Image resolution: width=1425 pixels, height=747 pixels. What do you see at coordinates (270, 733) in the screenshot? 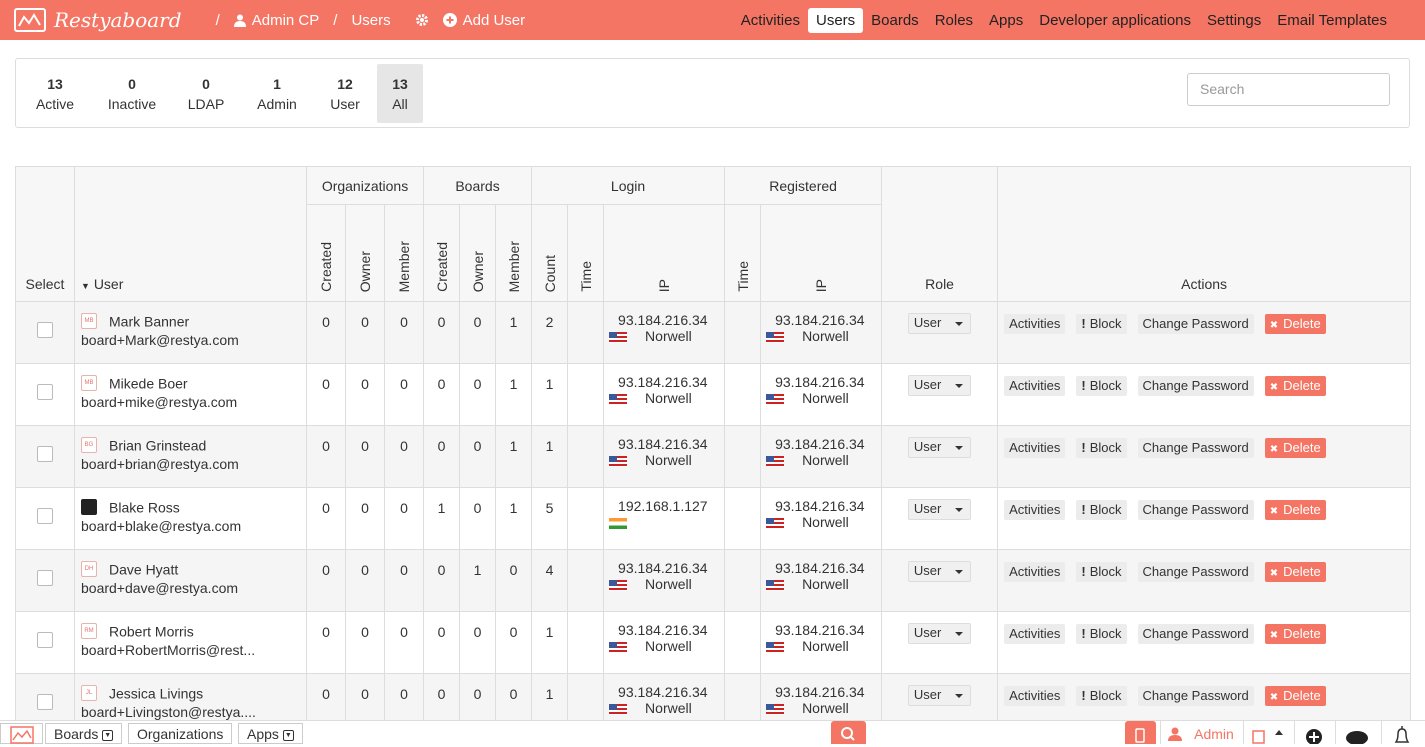
I see `footer-apps-button: Apps ▼` at bounding box center [270, 733].